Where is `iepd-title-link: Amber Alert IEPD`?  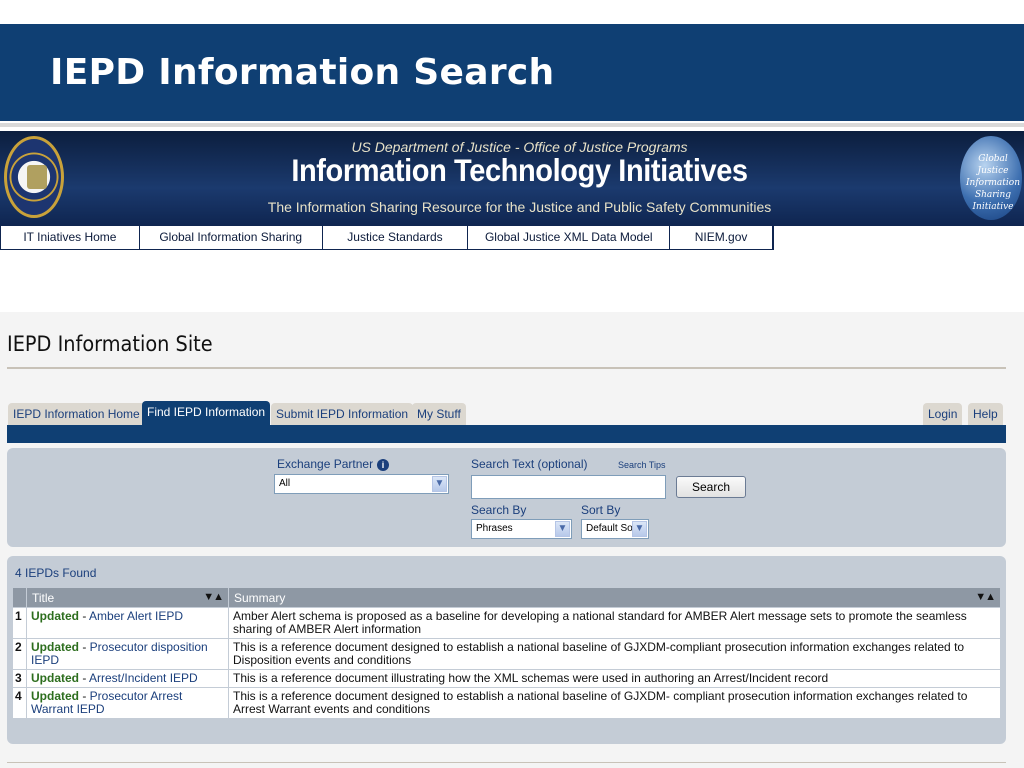 iepd-title-link: Amber Alert IEPD is located at coordinates (136, 616).